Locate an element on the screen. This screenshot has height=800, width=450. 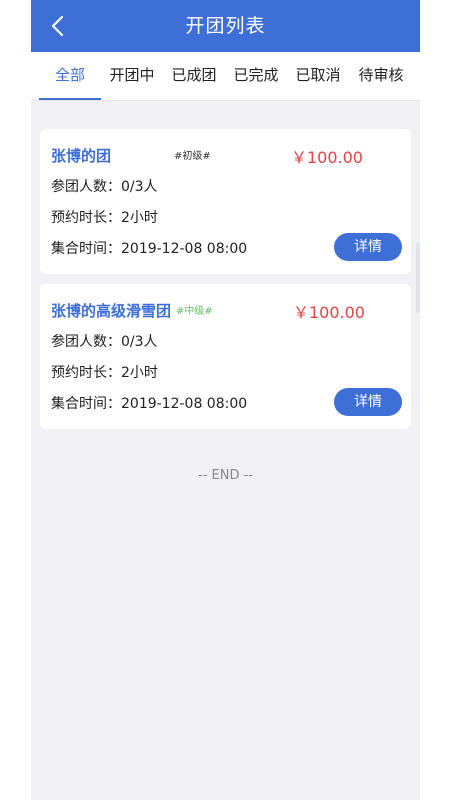
top-navigation-bar: 开团列表 is located at coordinates (225, 26).